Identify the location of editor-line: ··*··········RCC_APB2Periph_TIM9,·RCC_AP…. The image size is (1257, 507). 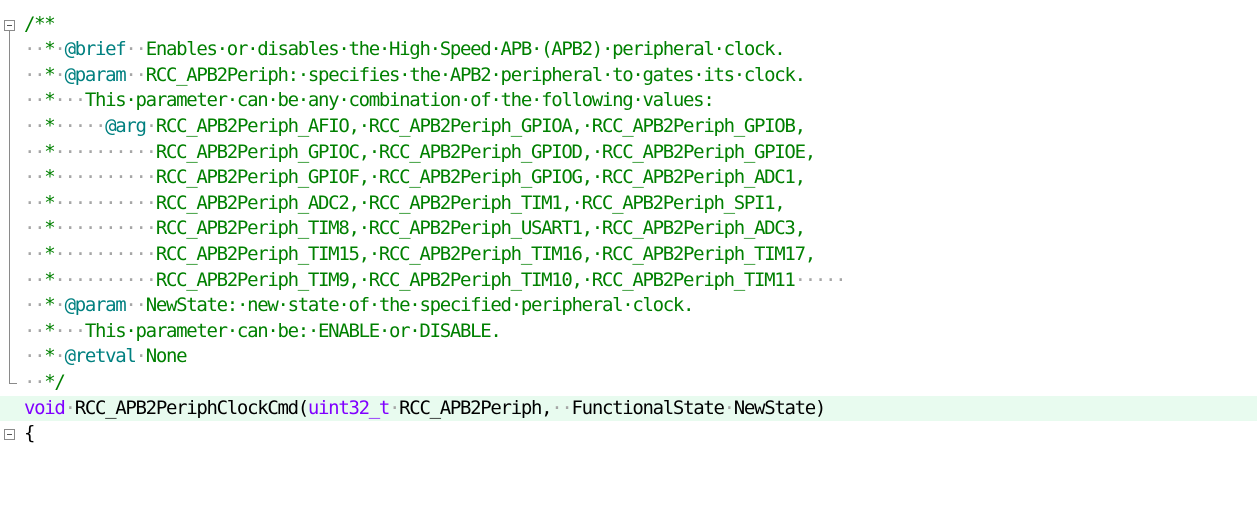
(628, 280).